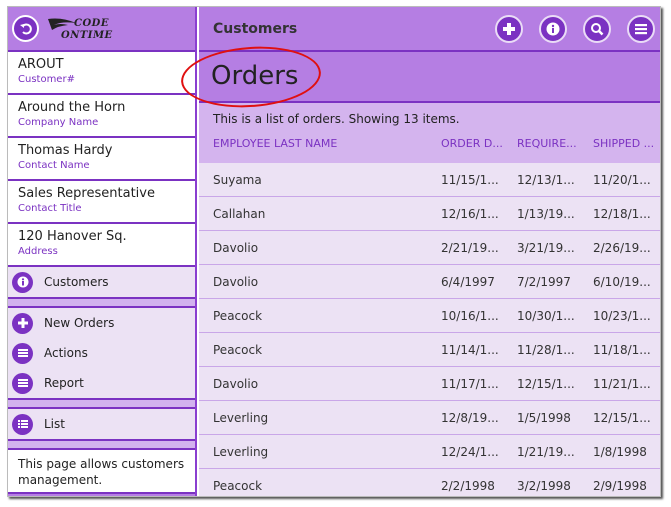  What do you see at coordinates (544, 282) in the screenshot?
I see `cell-required-date: 7/2/1997` at bounding box center [544, 282].